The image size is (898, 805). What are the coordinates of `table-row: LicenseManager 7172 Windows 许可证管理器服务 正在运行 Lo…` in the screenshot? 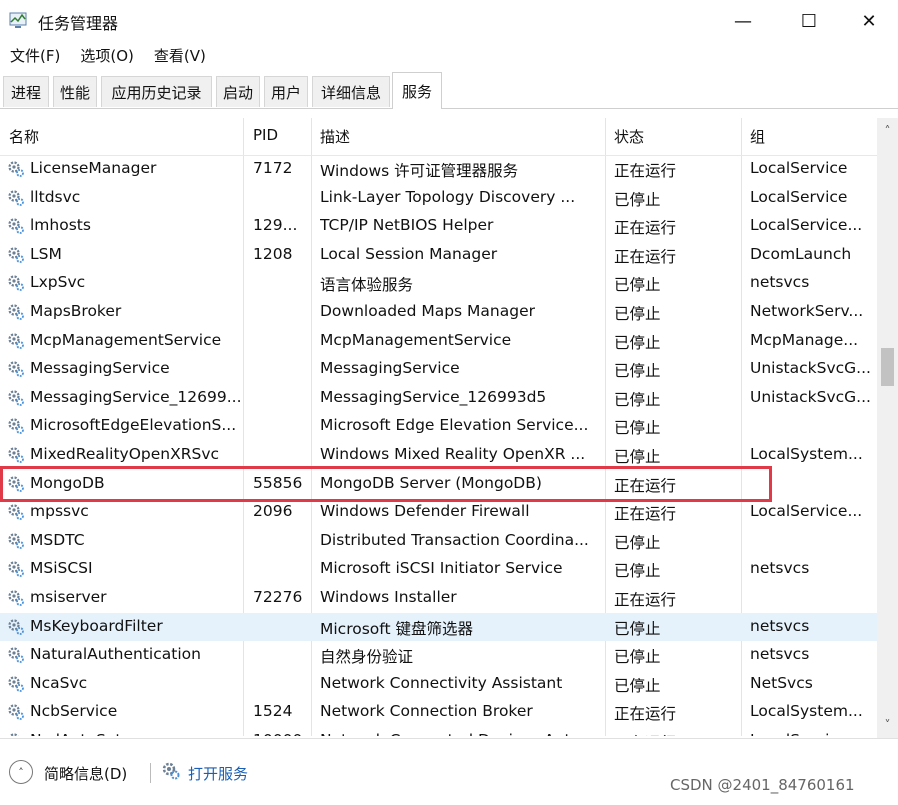 It's located at (438, 169).